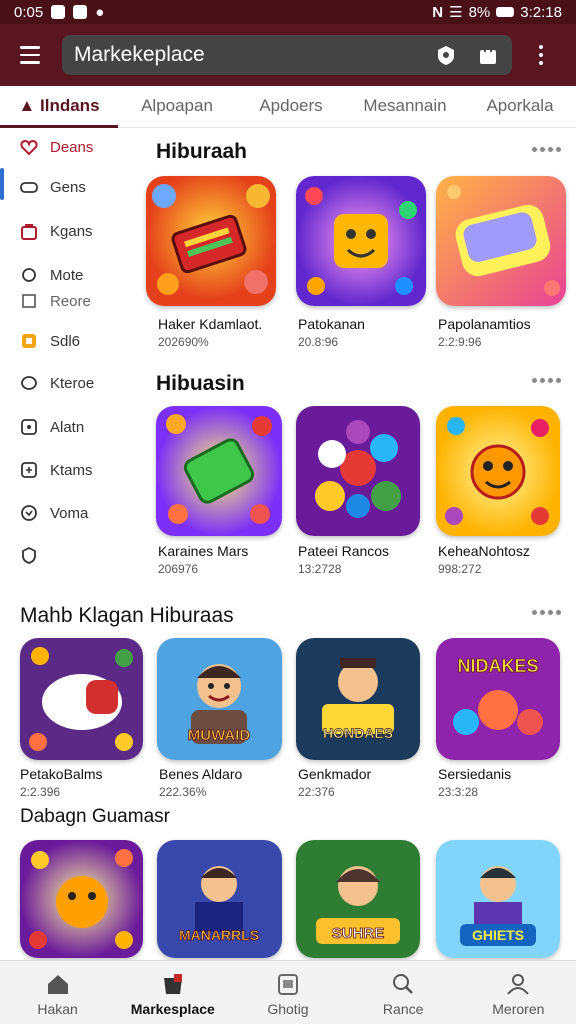 The image size is (576, 1024). I want to click on app-name: Patokanan, so click(331, 324).